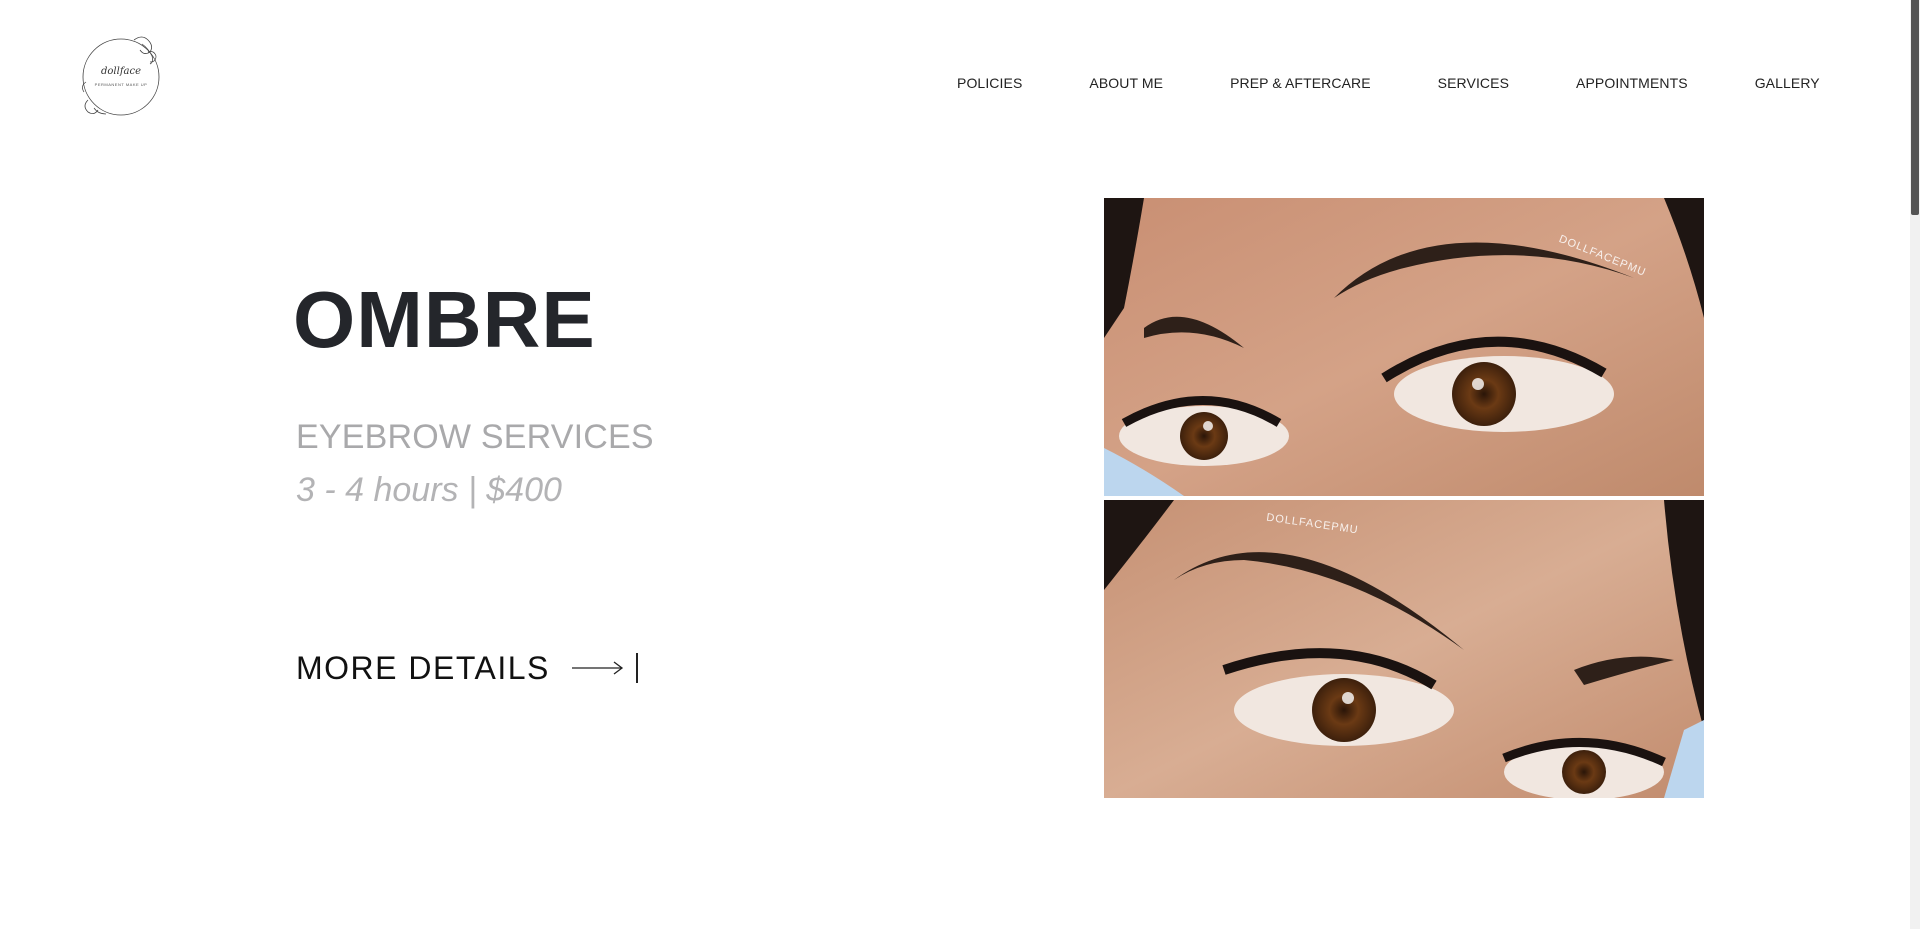  What do you see at coordinates (423, 668) in the screenshot?
I see `more-details-label: MORE DETAILS` at bounding box center [423, 668].